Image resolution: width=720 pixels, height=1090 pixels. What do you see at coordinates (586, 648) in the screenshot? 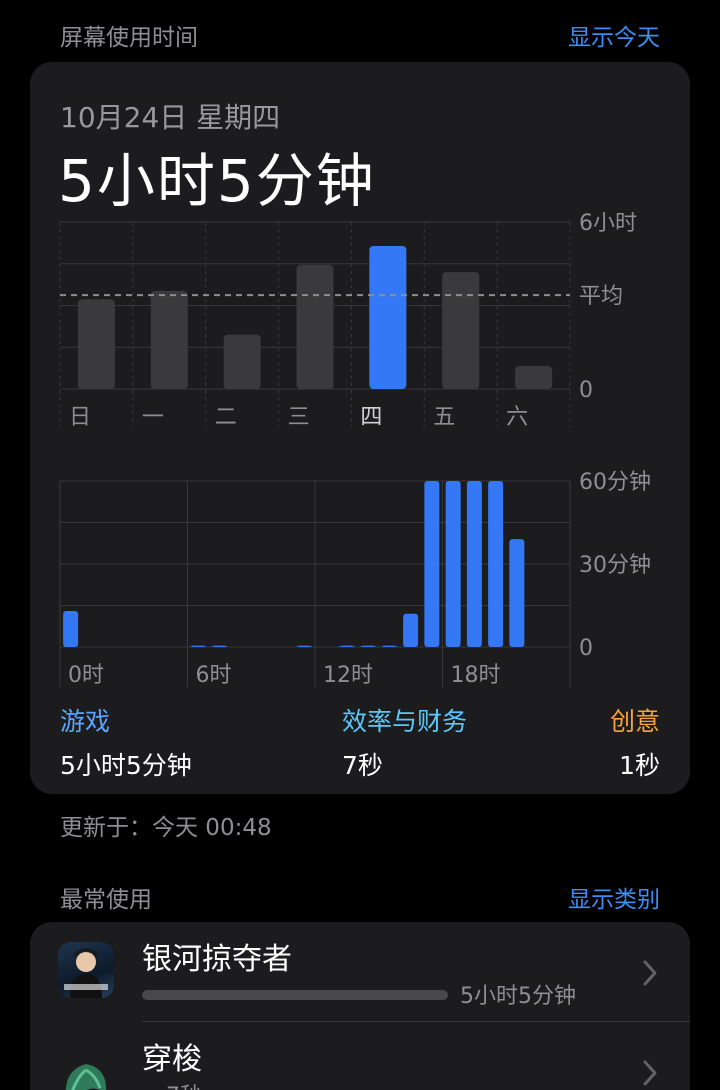
I see `y-tick-0: 0` at bounding box center [586, 648].